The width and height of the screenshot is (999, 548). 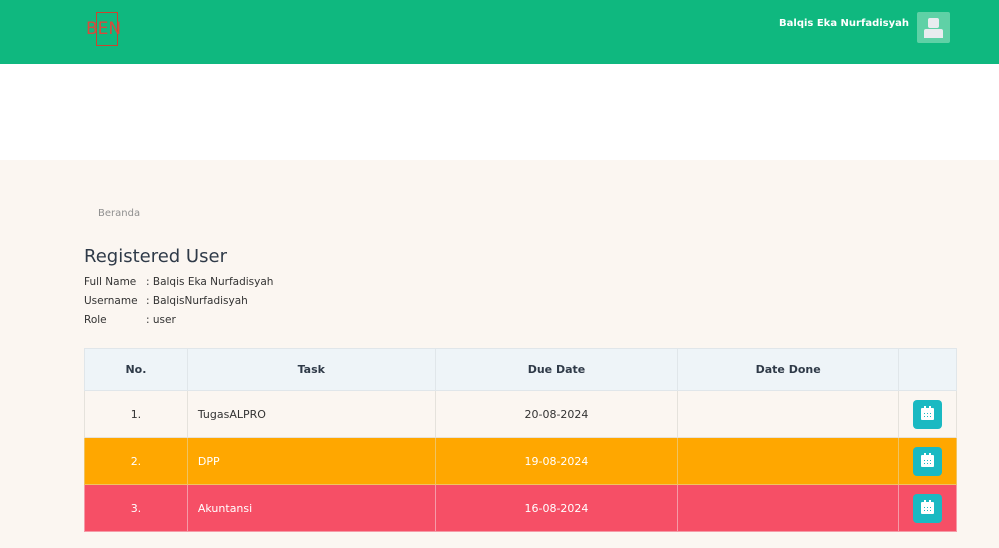 I want to click on row-task: Akuntansi, so click(x=311, y=508).